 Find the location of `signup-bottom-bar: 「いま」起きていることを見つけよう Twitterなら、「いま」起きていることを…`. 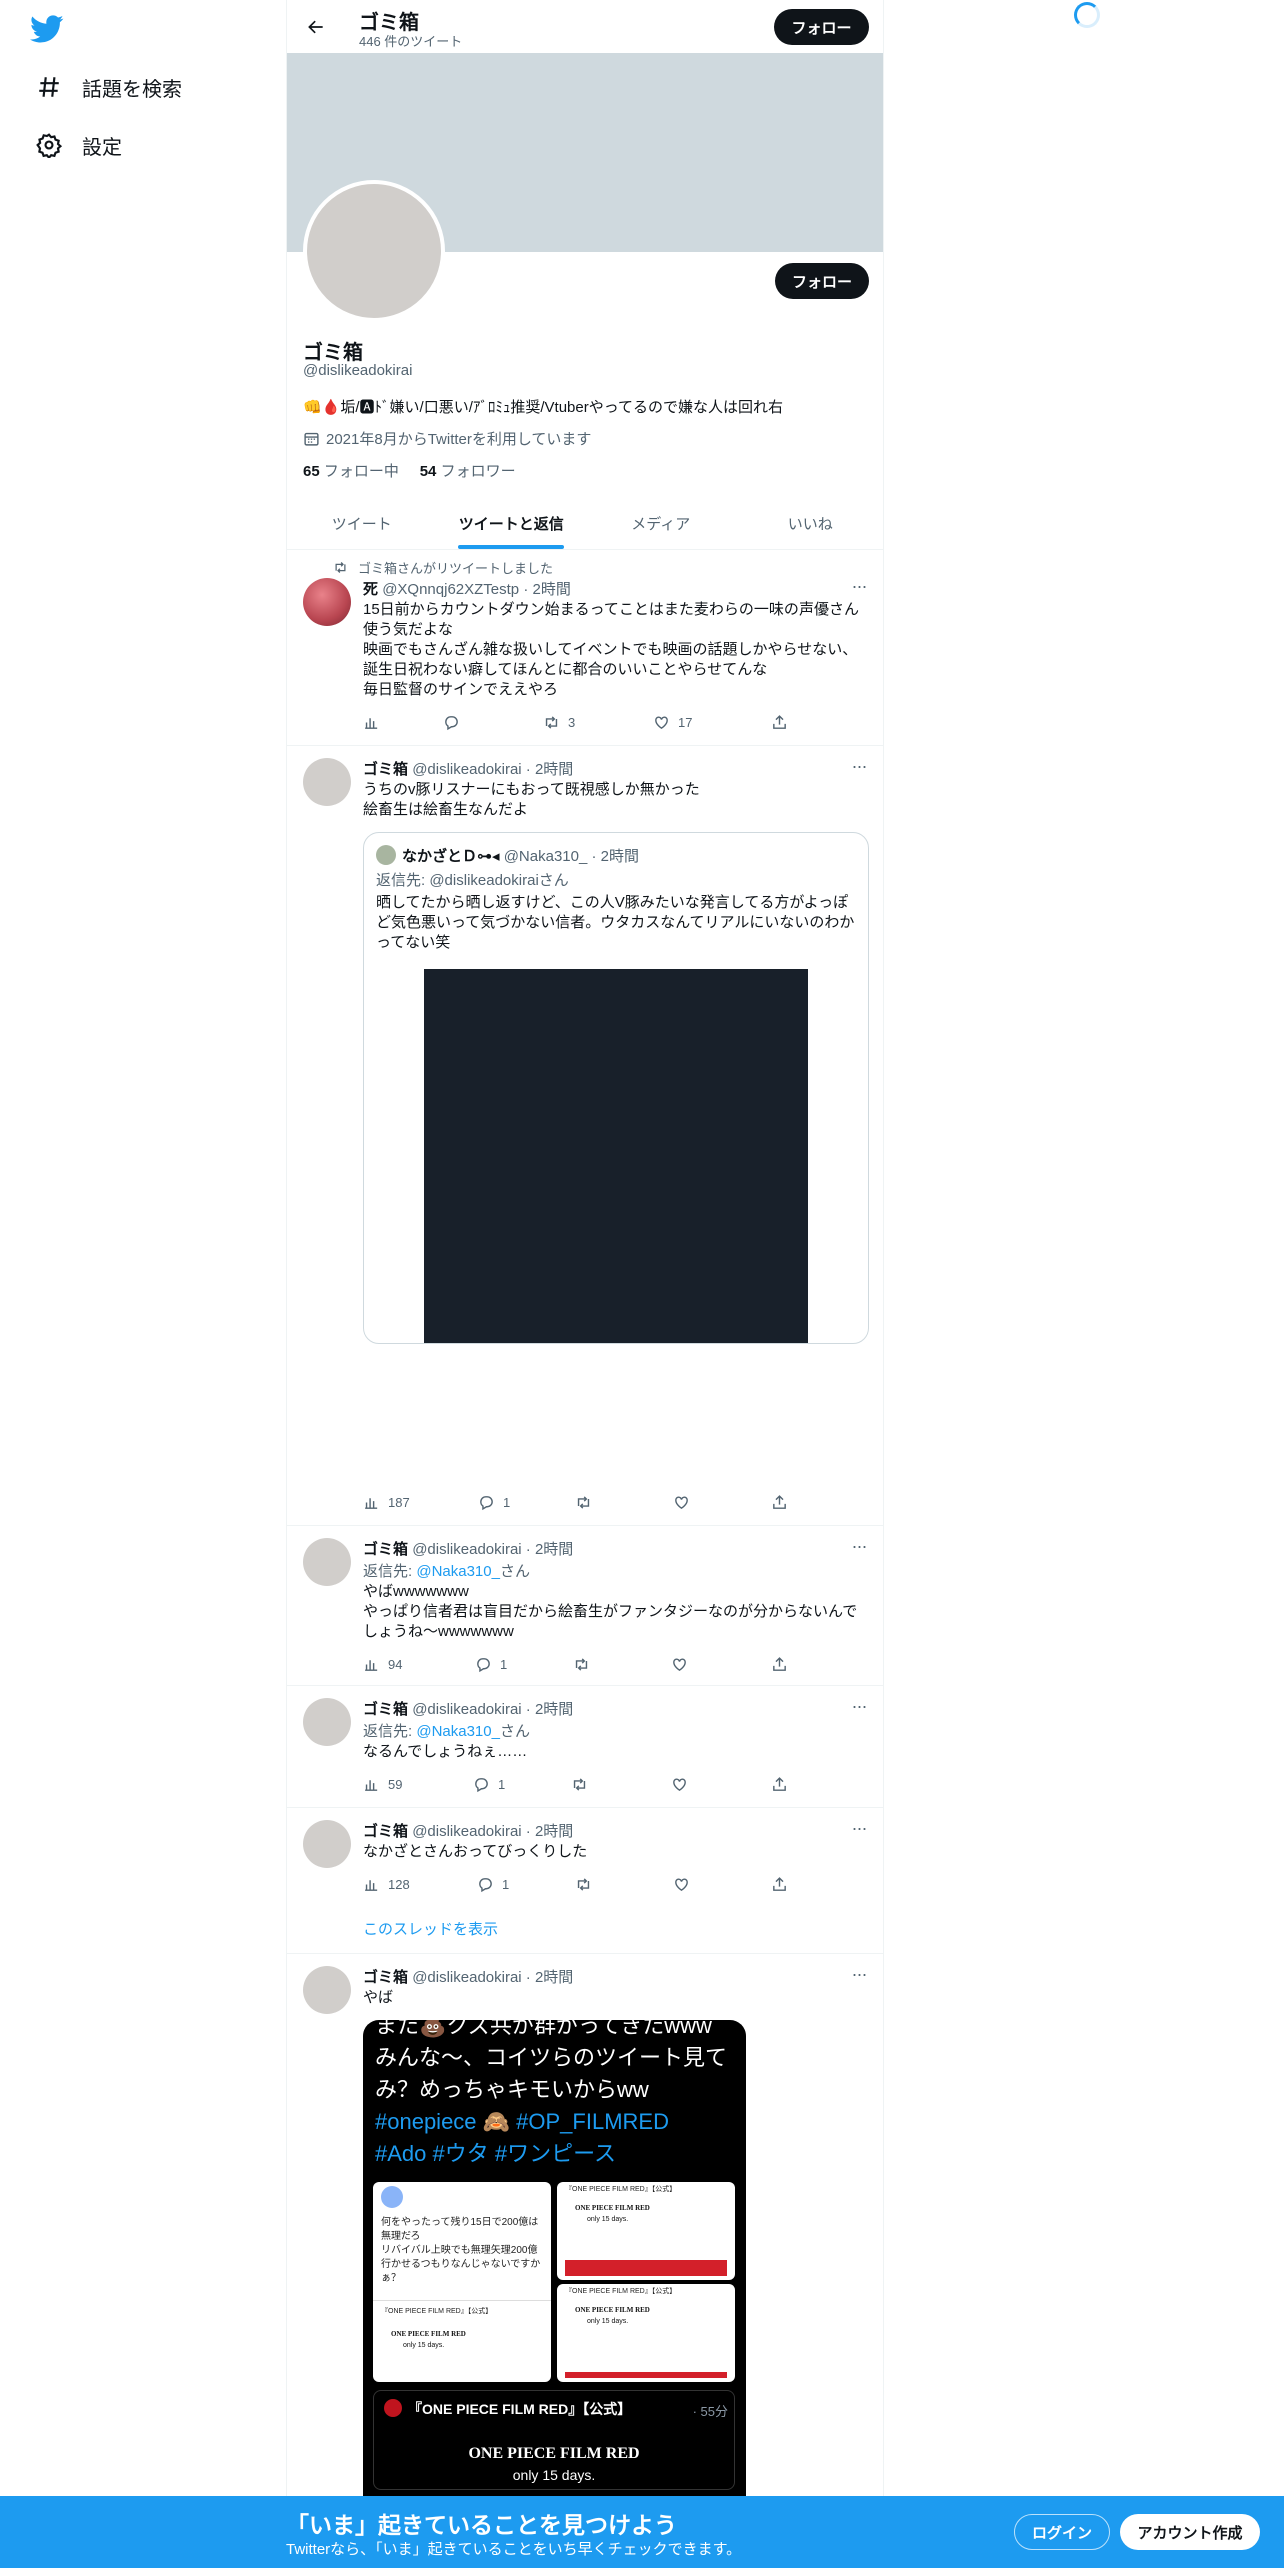

signup-bottom-bar: 「いま」起きていることを見つけよう Twitterなら、「いま」起きていることを… is located at coordinates (642, 2532).